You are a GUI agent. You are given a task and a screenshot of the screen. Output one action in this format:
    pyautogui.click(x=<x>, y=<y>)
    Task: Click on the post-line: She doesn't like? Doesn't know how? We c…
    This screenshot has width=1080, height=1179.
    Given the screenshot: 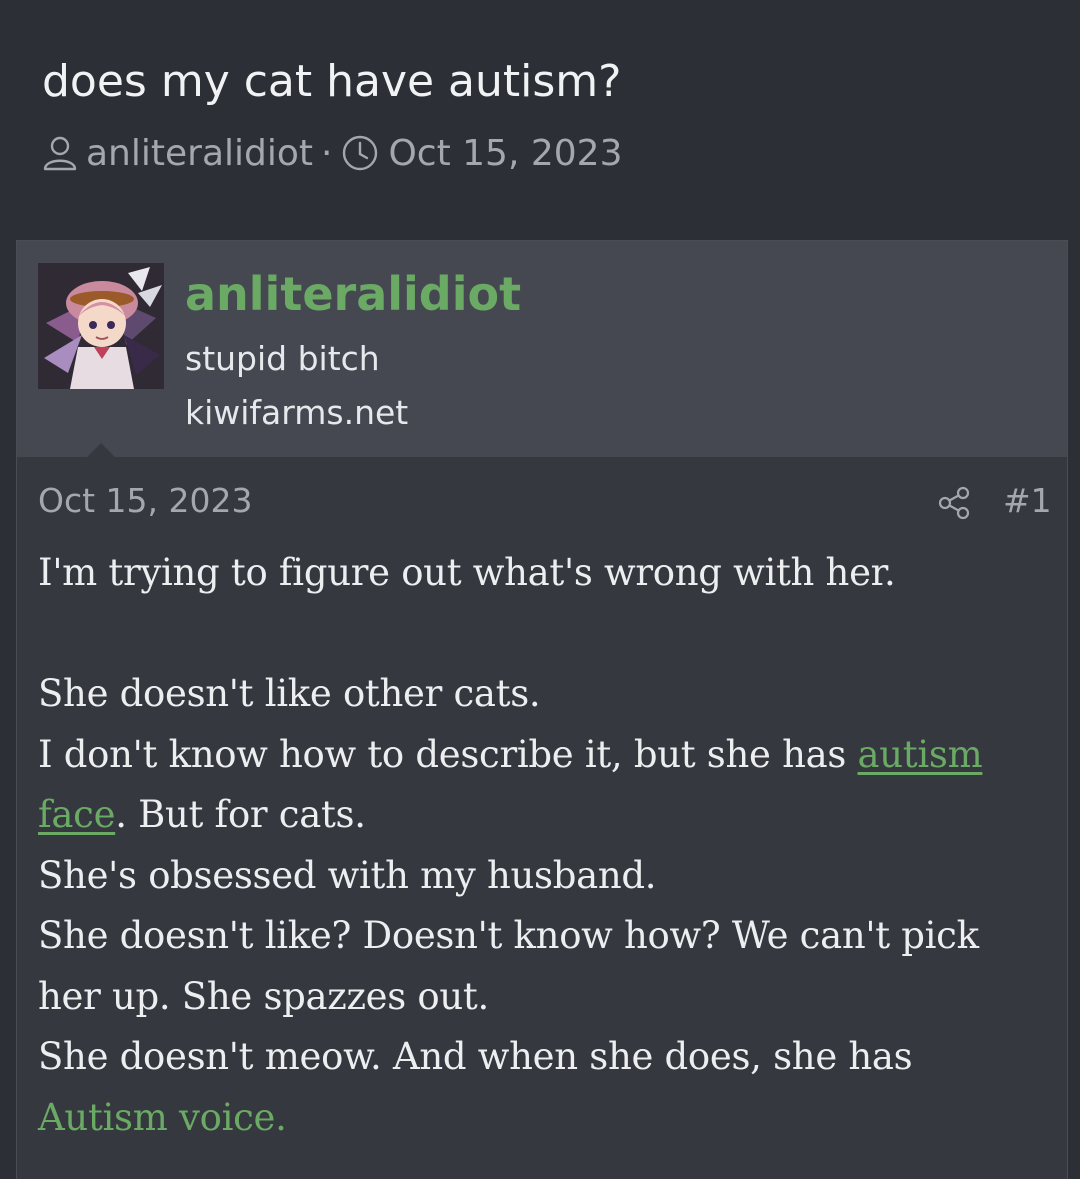 What is the action you would take?
    pyautogui.click(x=508, y=966)
    